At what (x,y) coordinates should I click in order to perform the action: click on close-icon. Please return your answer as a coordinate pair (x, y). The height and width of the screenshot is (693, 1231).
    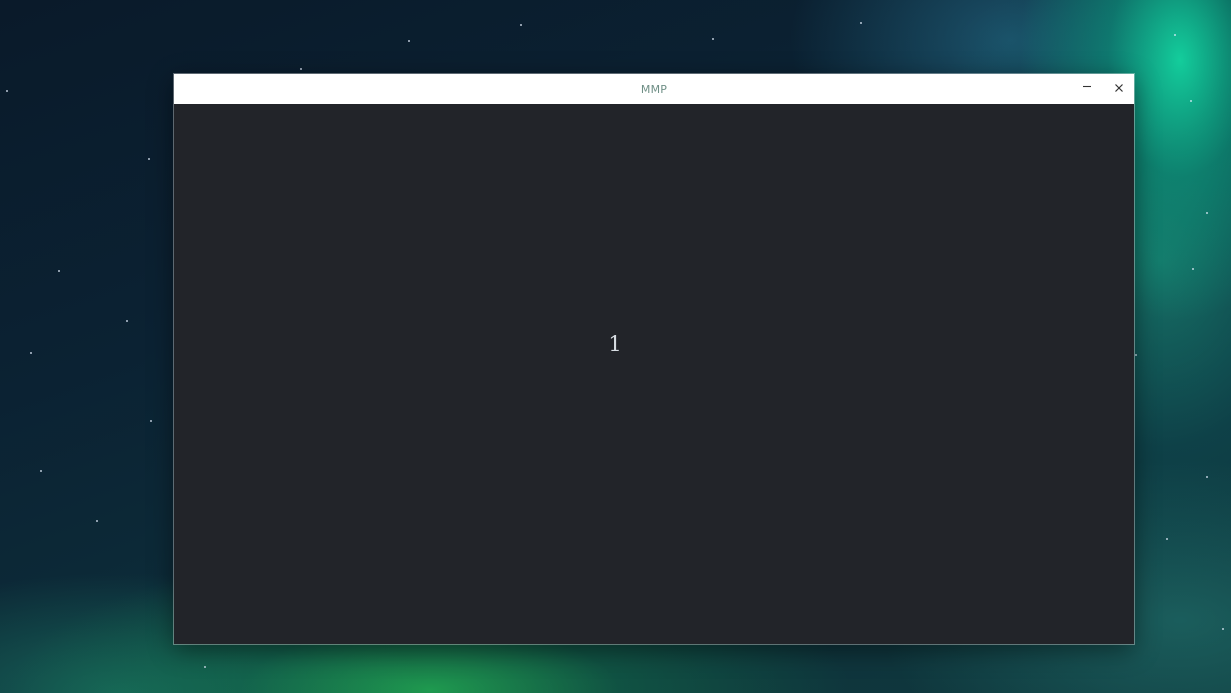
    Looking at the image, I should click on (1119, 88).